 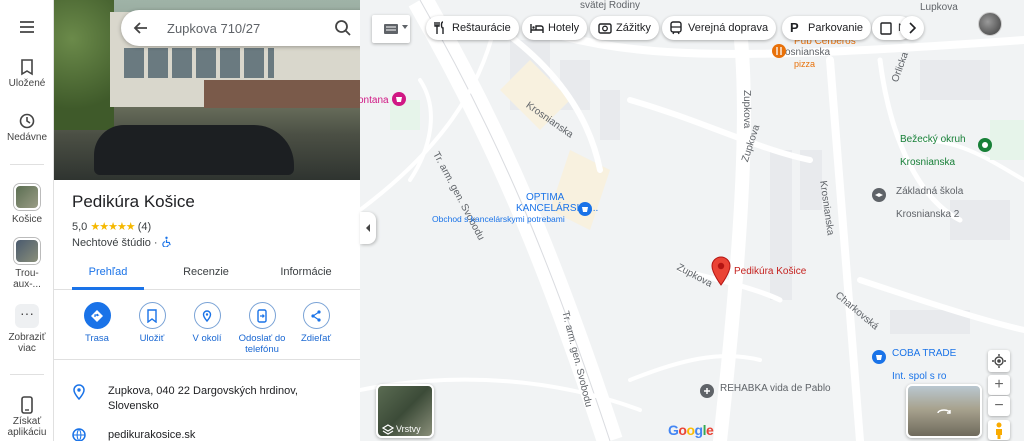 I want to click on place-category: Nechtové štúdio ·, so click(x=115, y=243).